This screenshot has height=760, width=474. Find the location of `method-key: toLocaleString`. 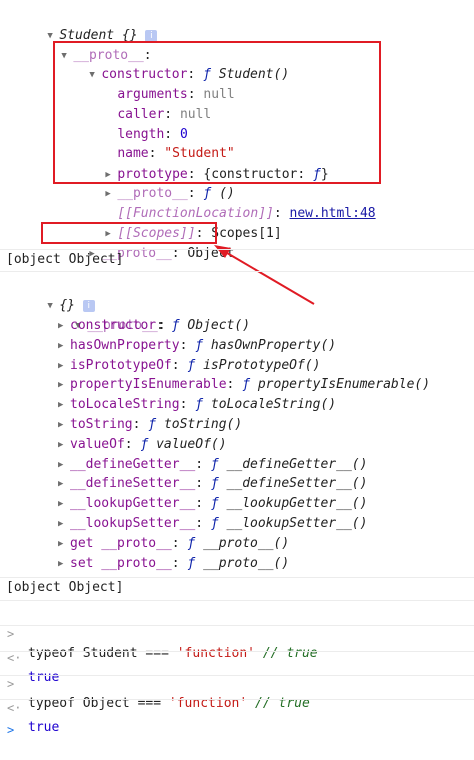

method-key: toLocaleString is located at coordinates (125, 405).